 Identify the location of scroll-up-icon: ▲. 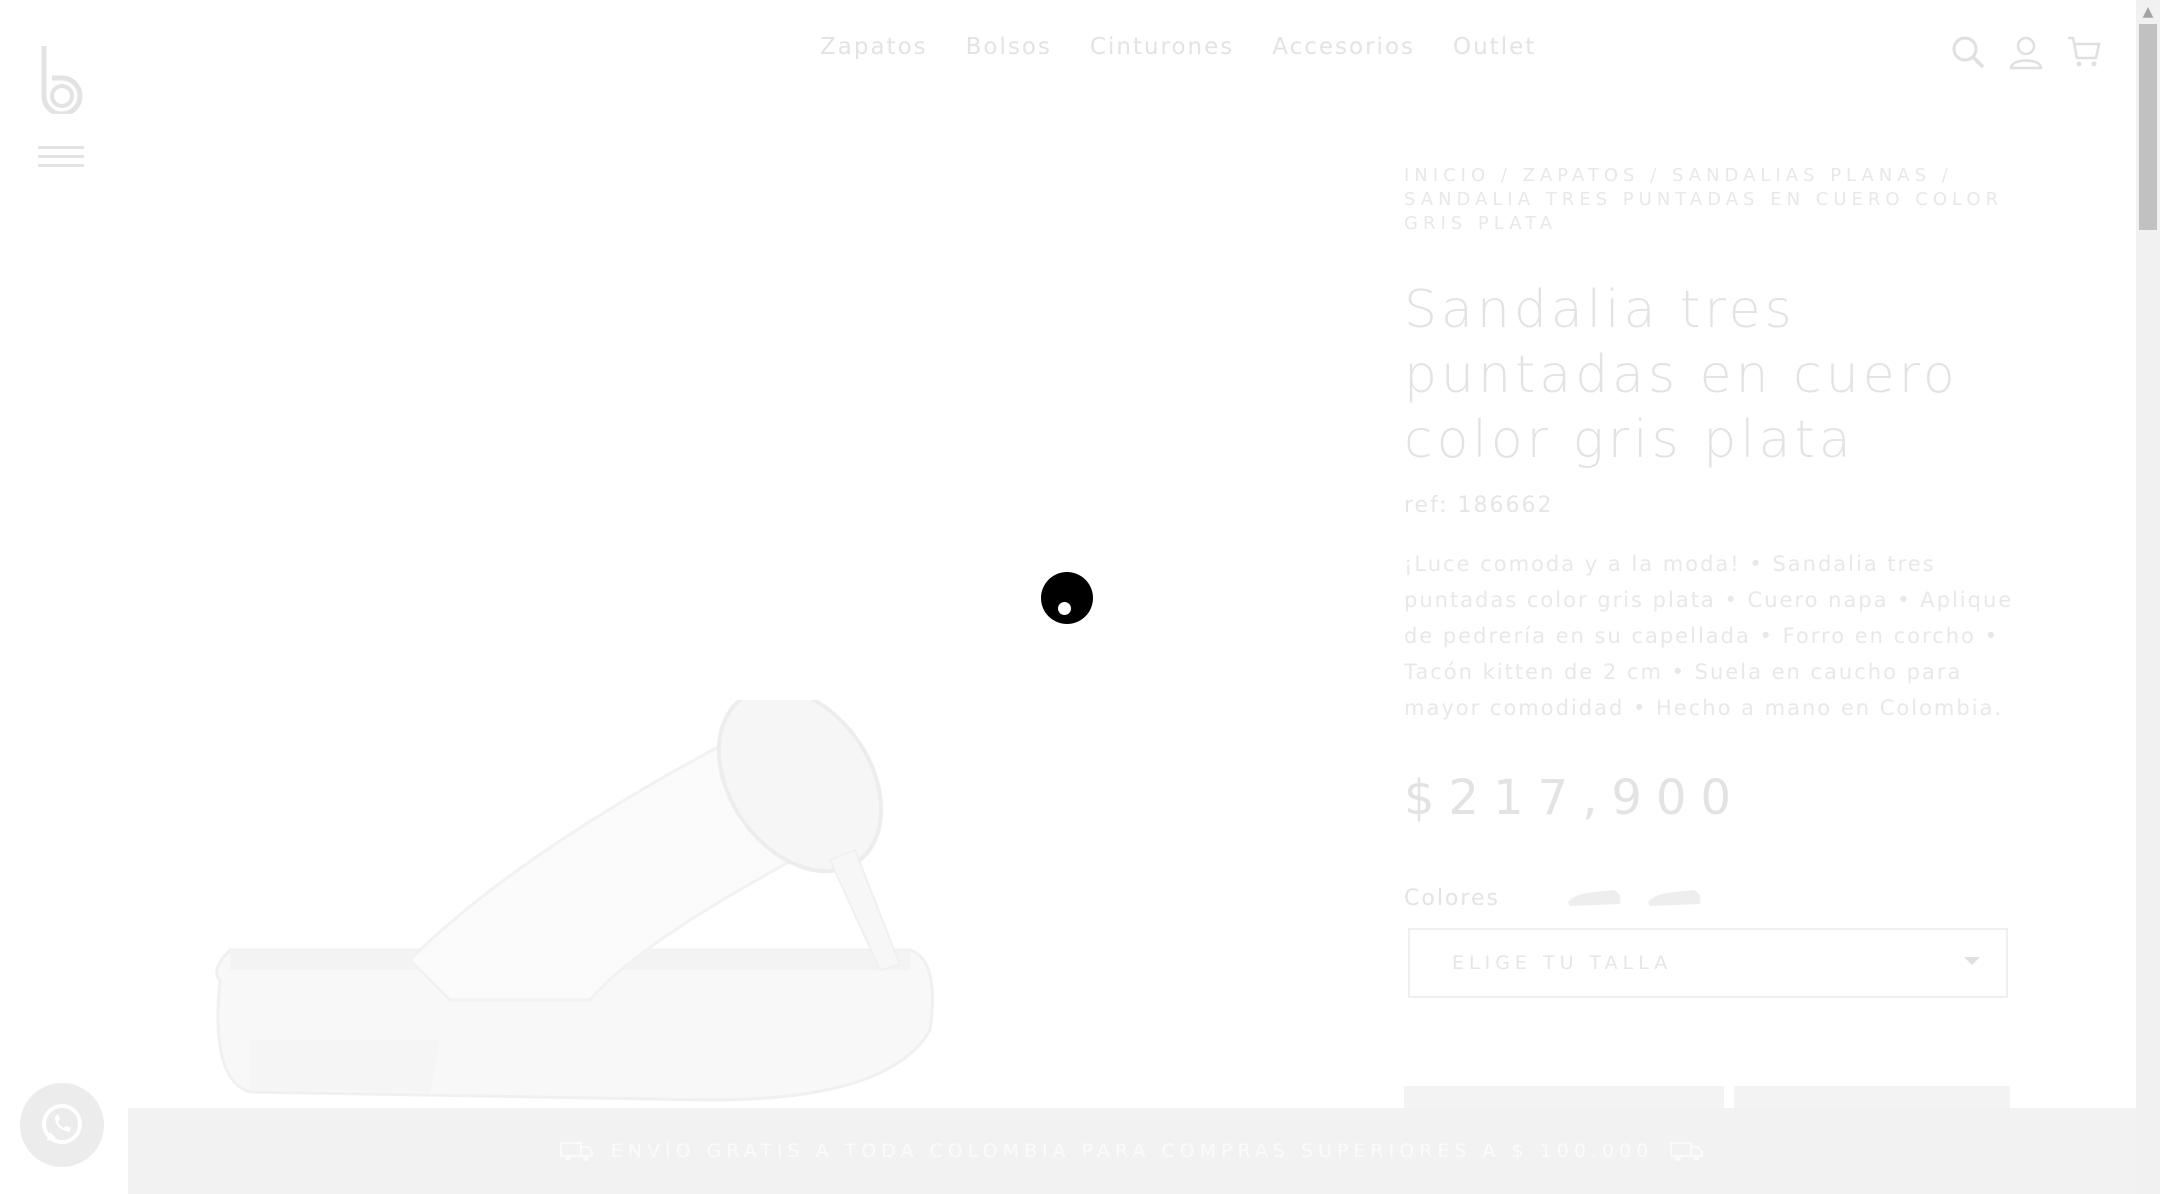
(2148, 12).